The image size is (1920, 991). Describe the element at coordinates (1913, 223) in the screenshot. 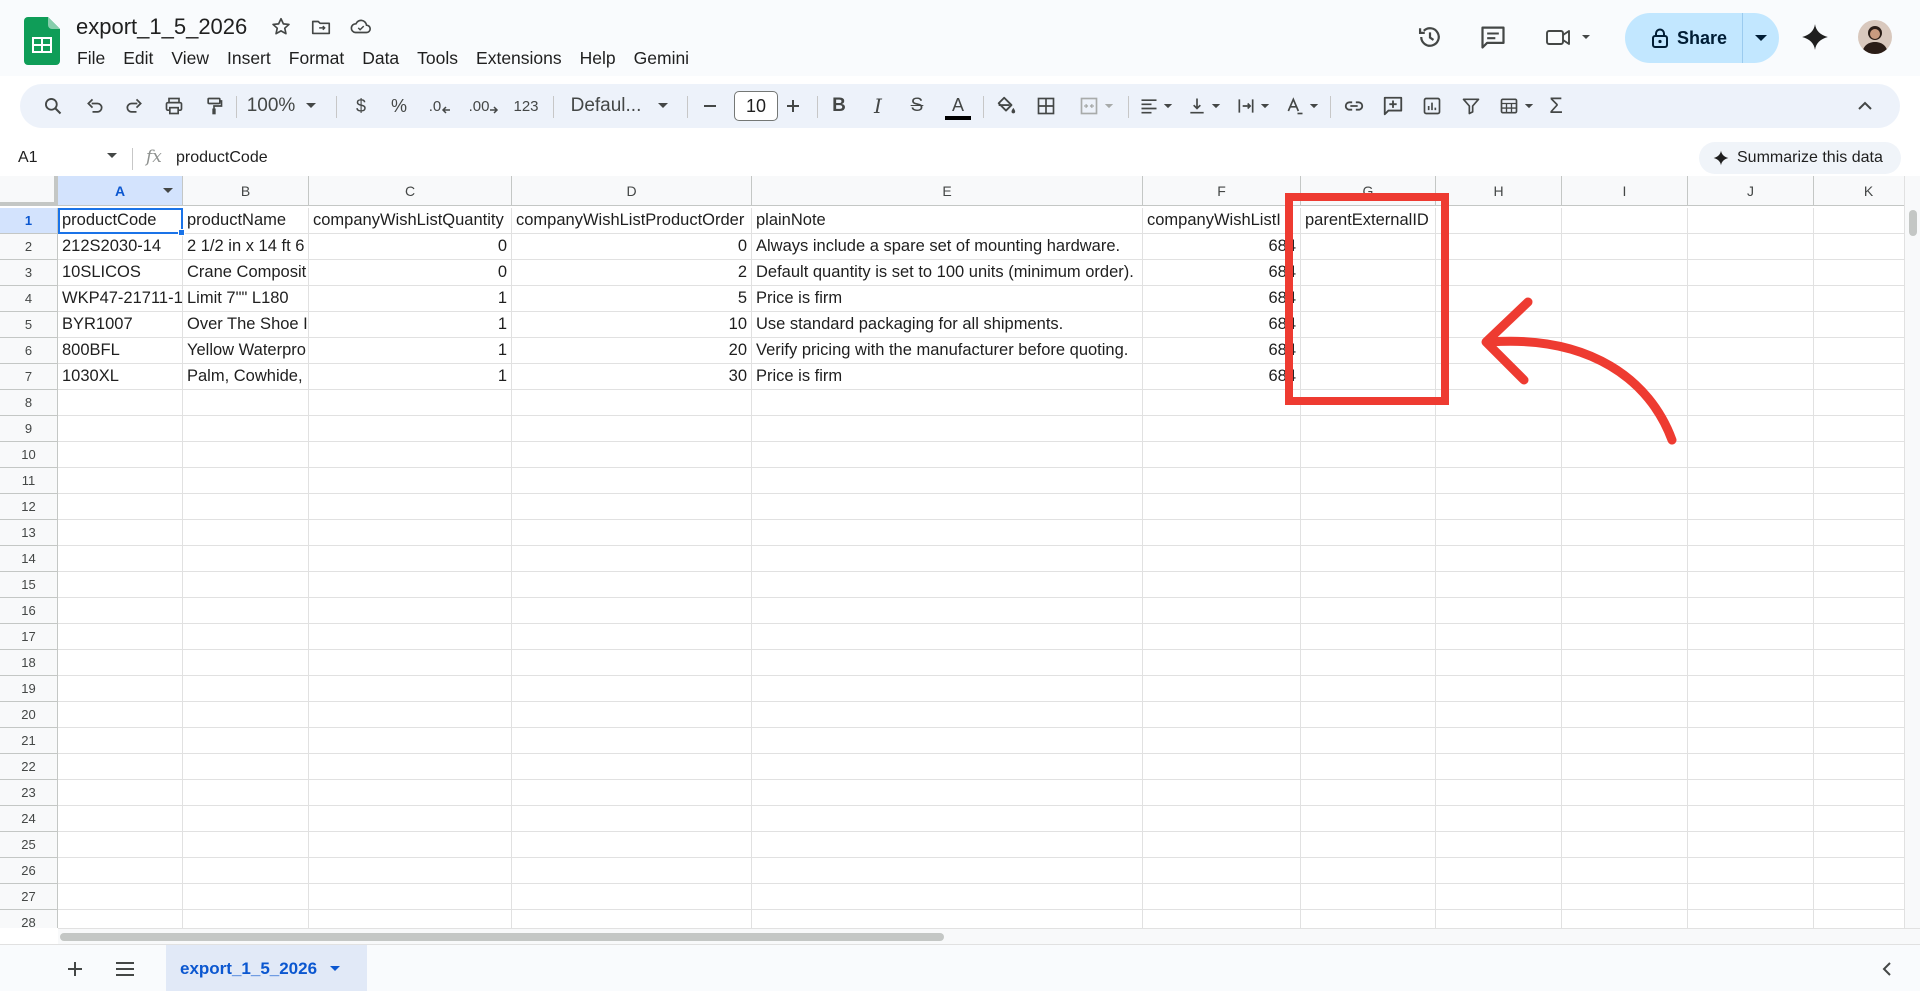

I see `vertical-scroll-thumb` at that location.